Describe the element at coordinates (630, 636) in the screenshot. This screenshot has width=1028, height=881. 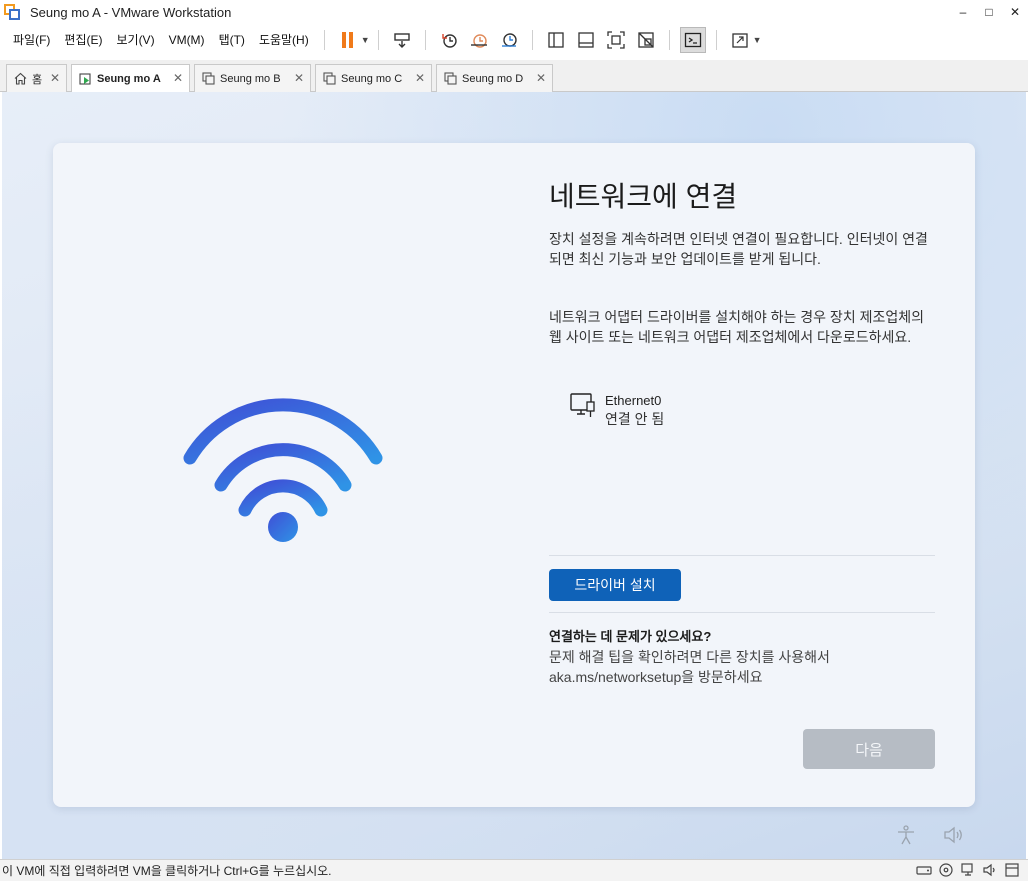
I see `help-title: 연결하는 데 문제가 있으세요?` at that location.